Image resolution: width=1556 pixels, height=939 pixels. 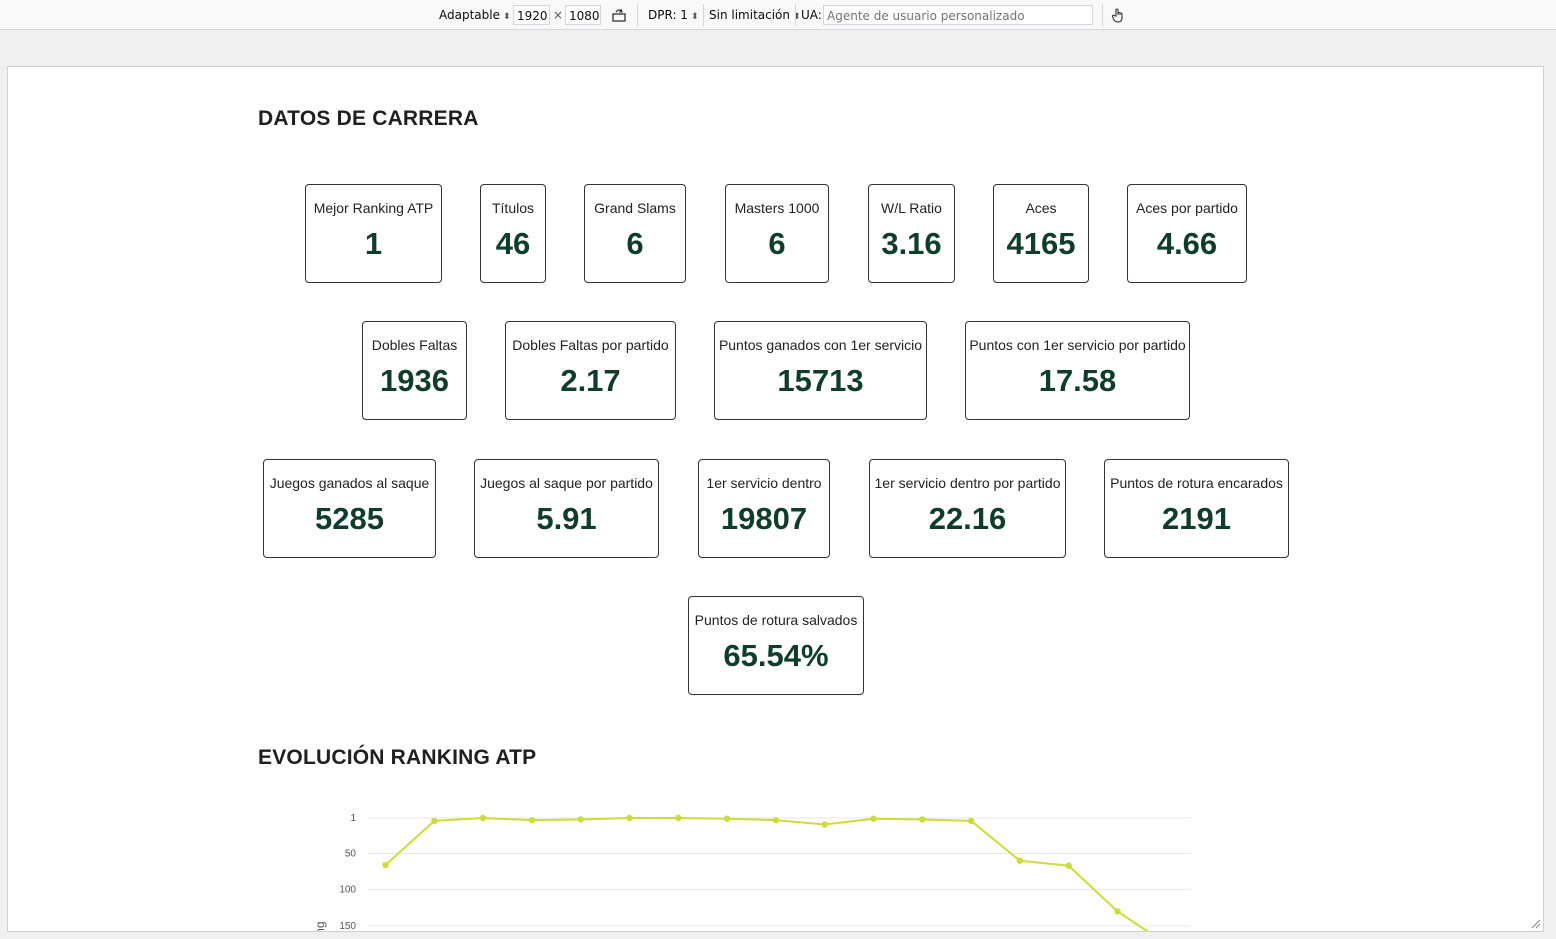 I want to click on height-input: 1080, so click(x=583, y=15).